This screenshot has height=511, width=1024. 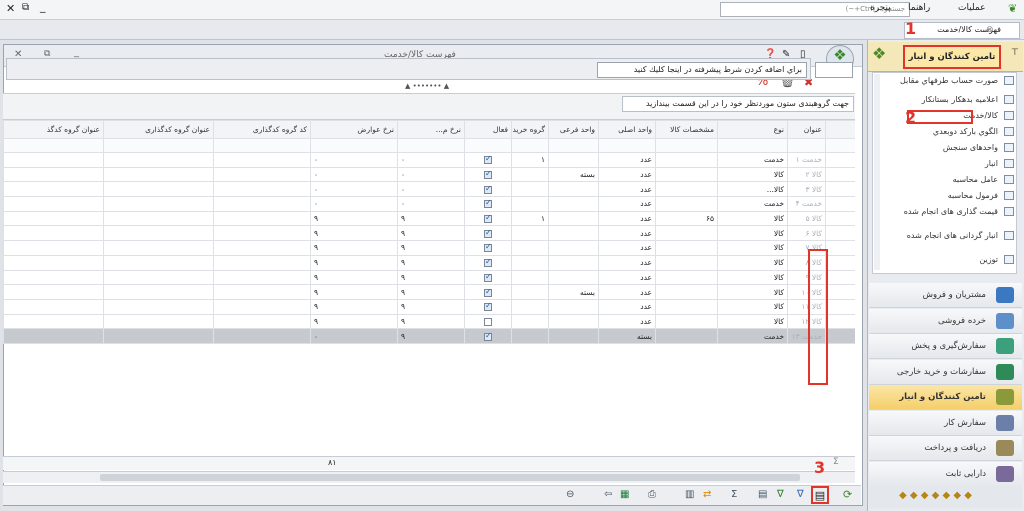 I want to click on col-header-title: عنوان, so click(x=806, y=129).